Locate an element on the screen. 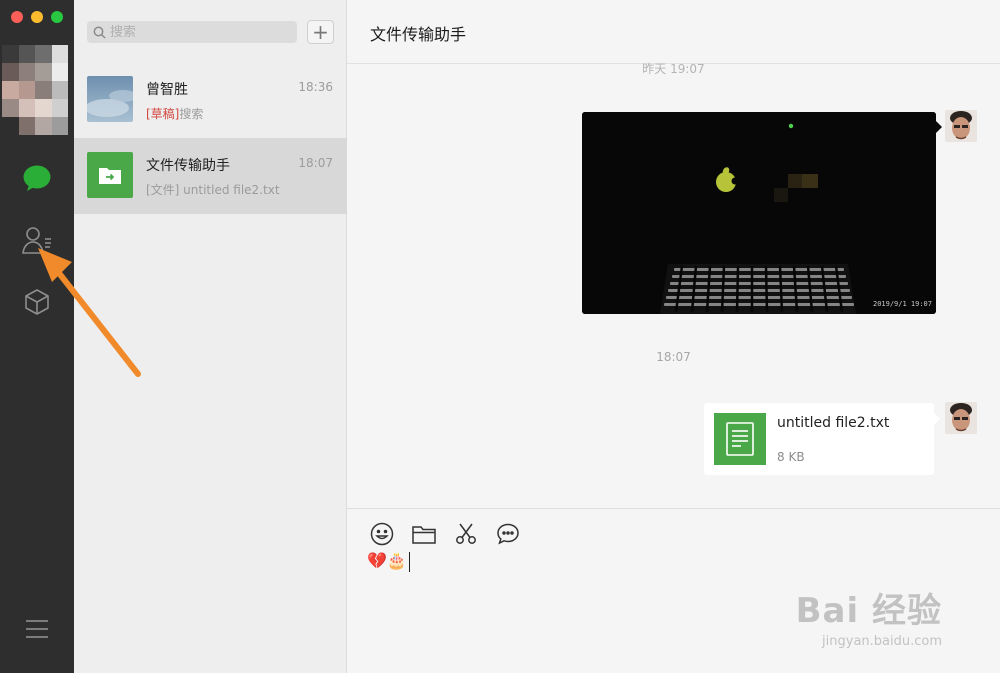  message-input-text: 💔🎂 is located at coordinates (387, 560).